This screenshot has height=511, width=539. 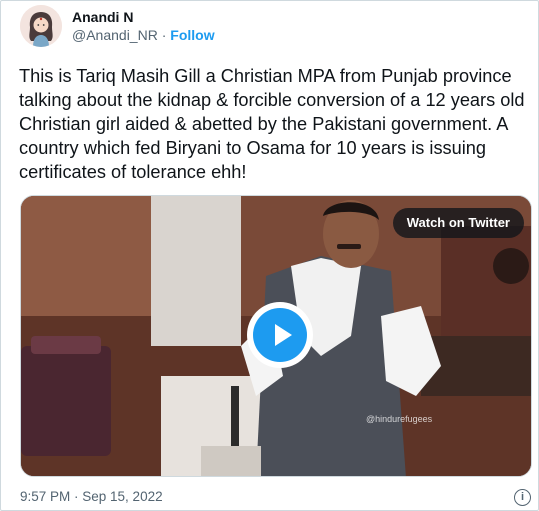 What do you see at coordinates (522, 497) in the screenshot?
I see `info-icon: i` at bounding box center [522, 497].